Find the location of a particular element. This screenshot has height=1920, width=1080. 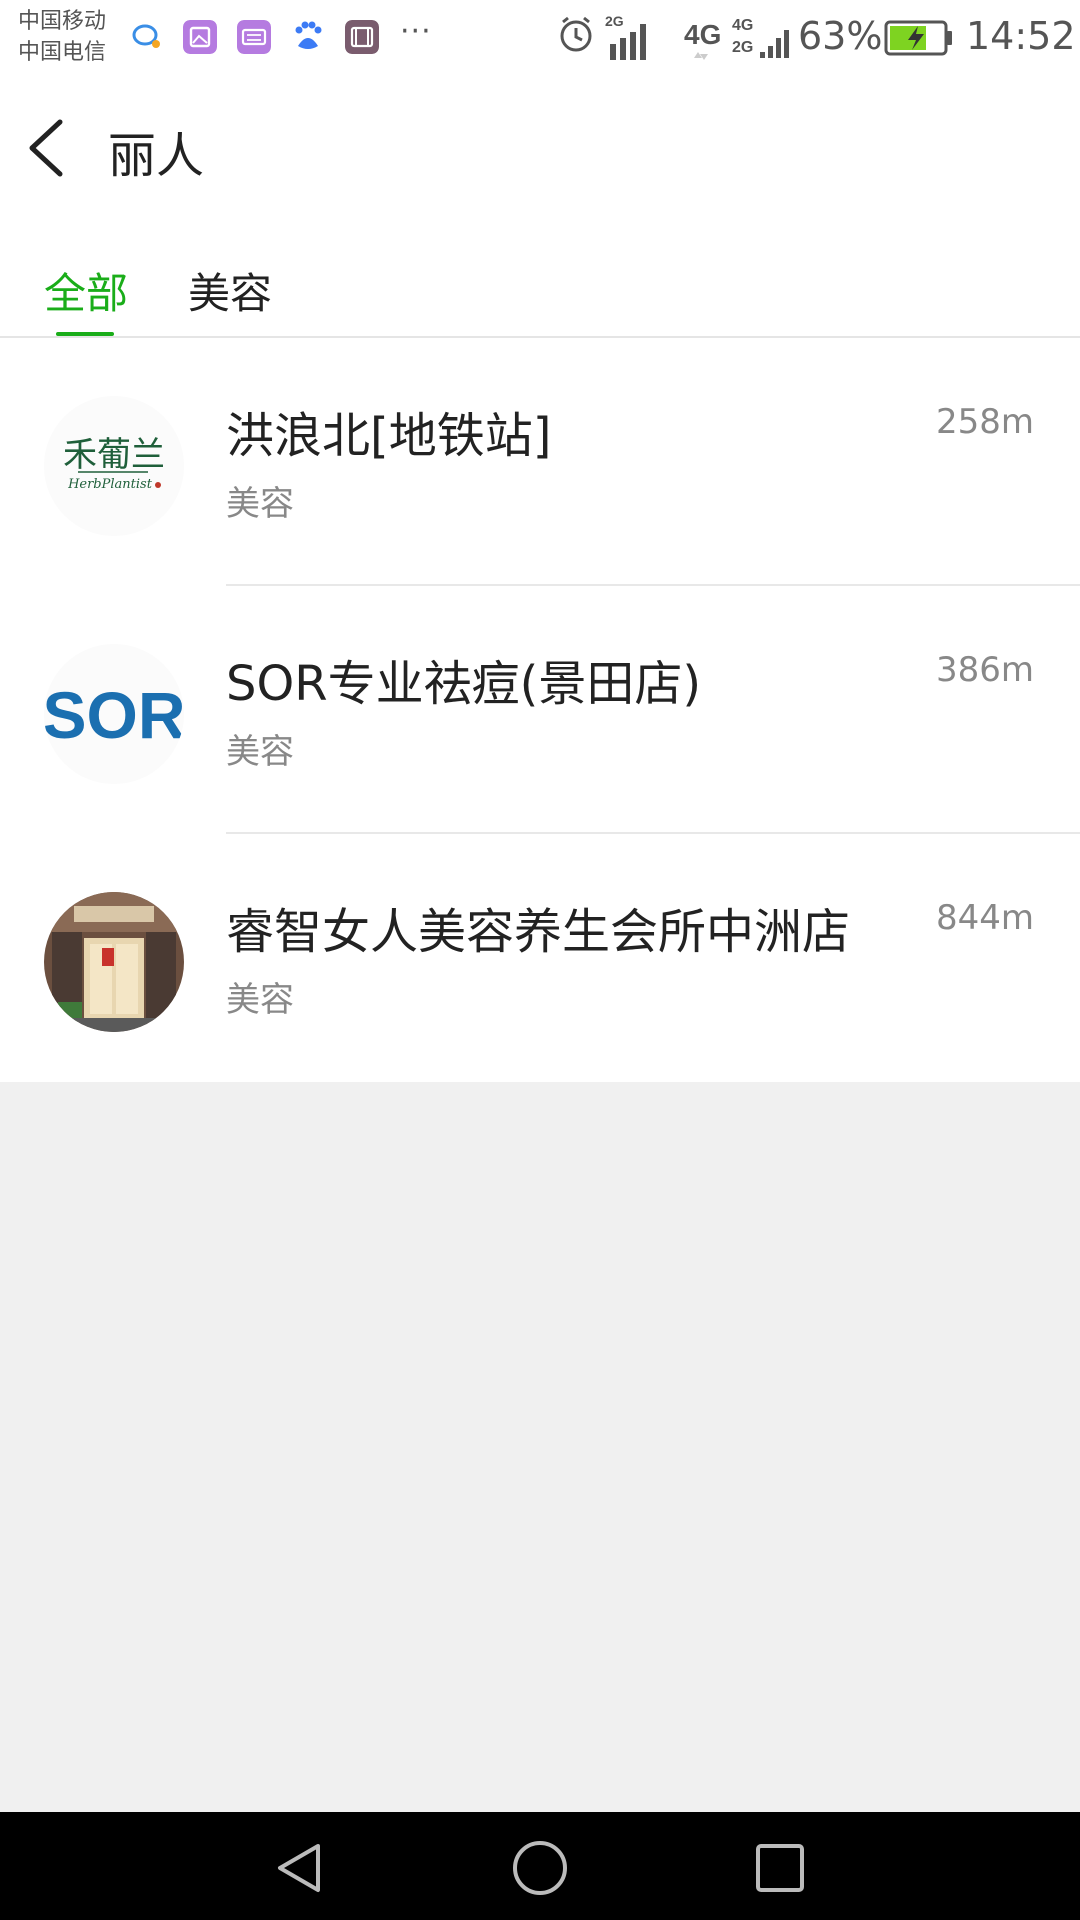

list-item: SOR SOR专业祛痘(景田店) 美容 386m is located at coordinates (540, 710).